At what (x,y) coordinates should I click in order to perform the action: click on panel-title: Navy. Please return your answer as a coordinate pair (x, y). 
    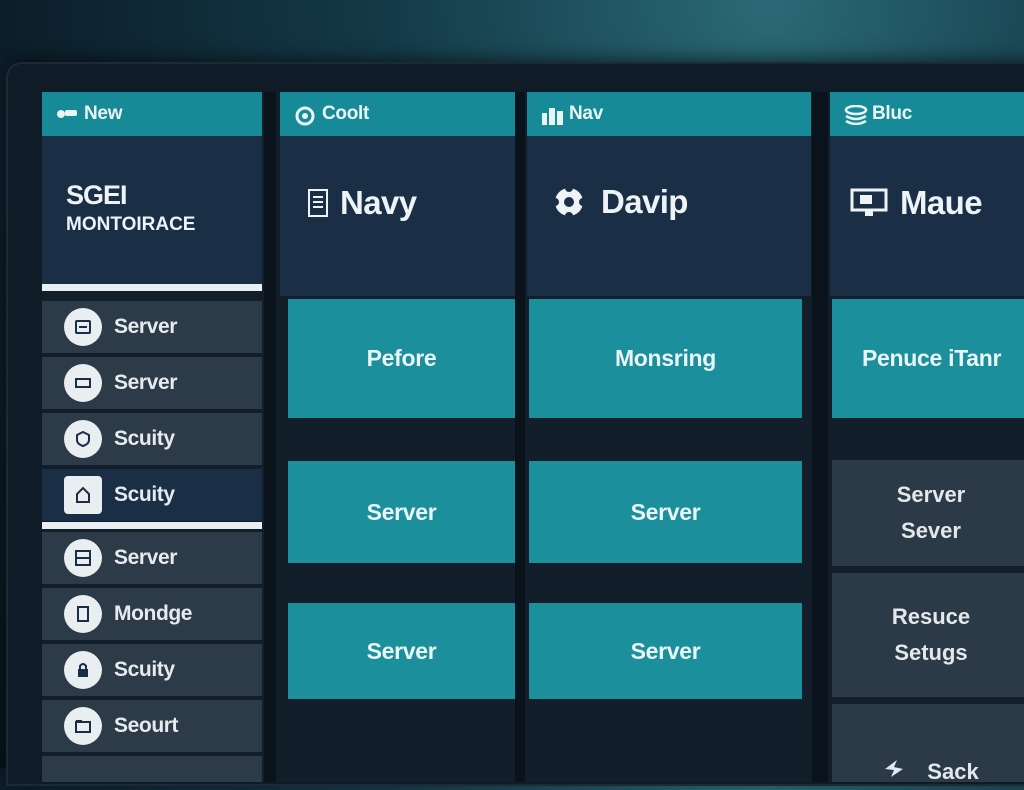
    Looking at the image, I should click on (362, 203).